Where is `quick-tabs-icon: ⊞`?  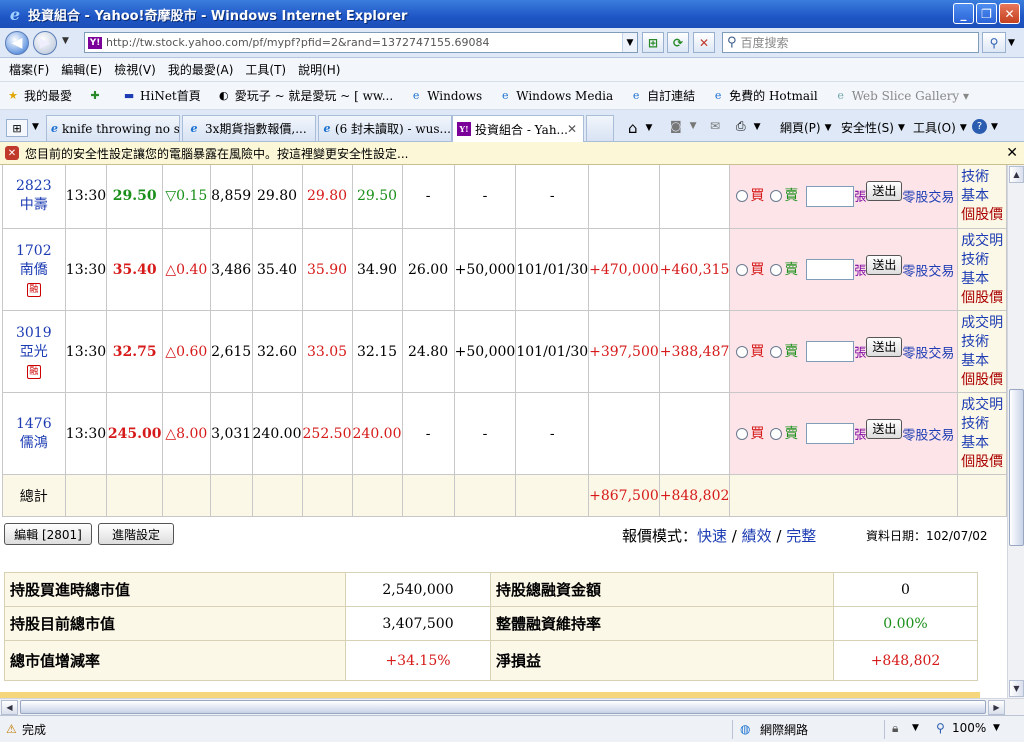 quick-tabs-icon: ⊞ is located at coordinates (17, 128).